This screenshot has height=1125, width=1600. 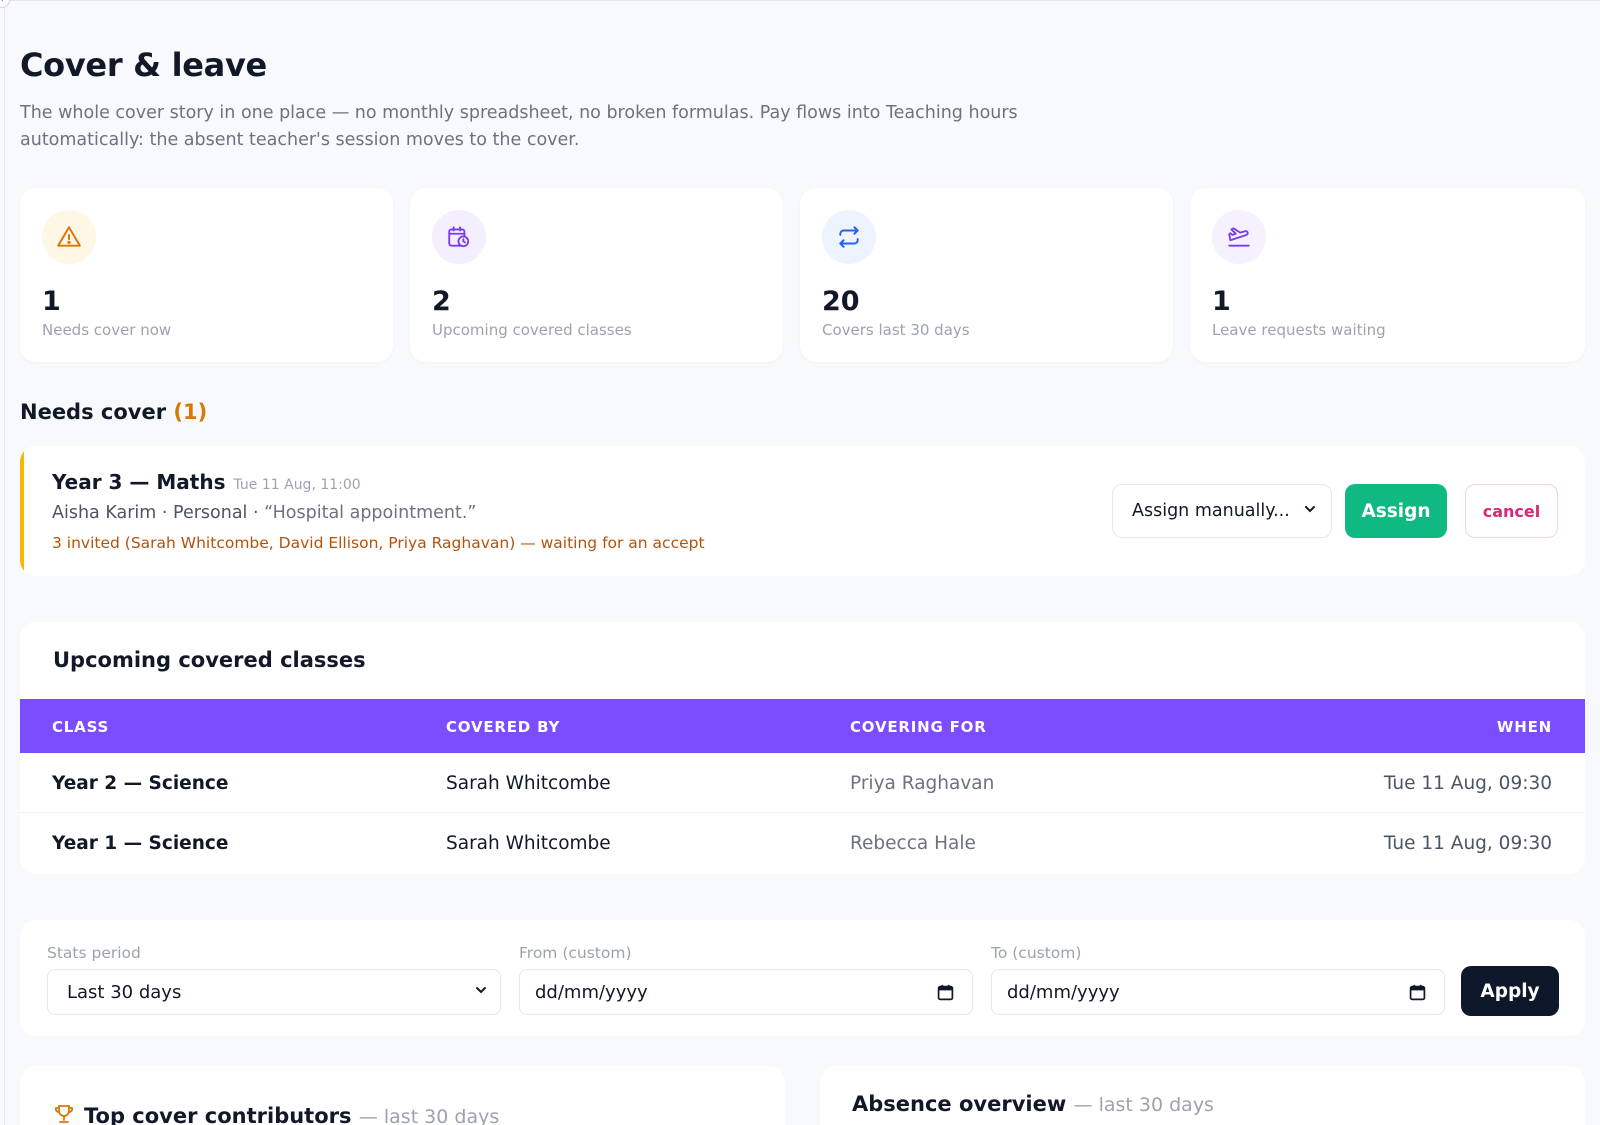 What do you see at coordinates (402, 1095) in the screenshot?
I see `top-contributors-card: Top cover contributors — last 30 days` at bounding box center [402, 1095].